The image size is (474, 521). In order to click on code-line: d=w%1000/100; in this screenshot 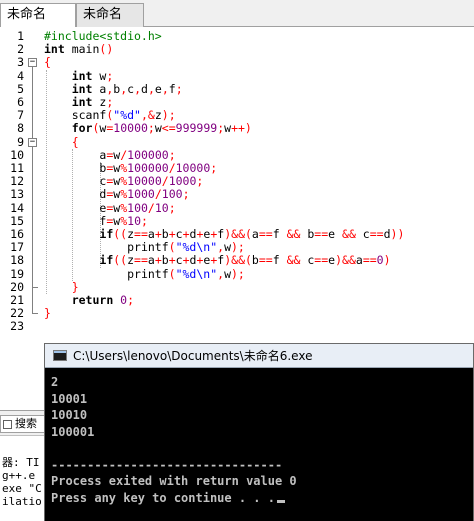, I will do `click(117, 194)`.